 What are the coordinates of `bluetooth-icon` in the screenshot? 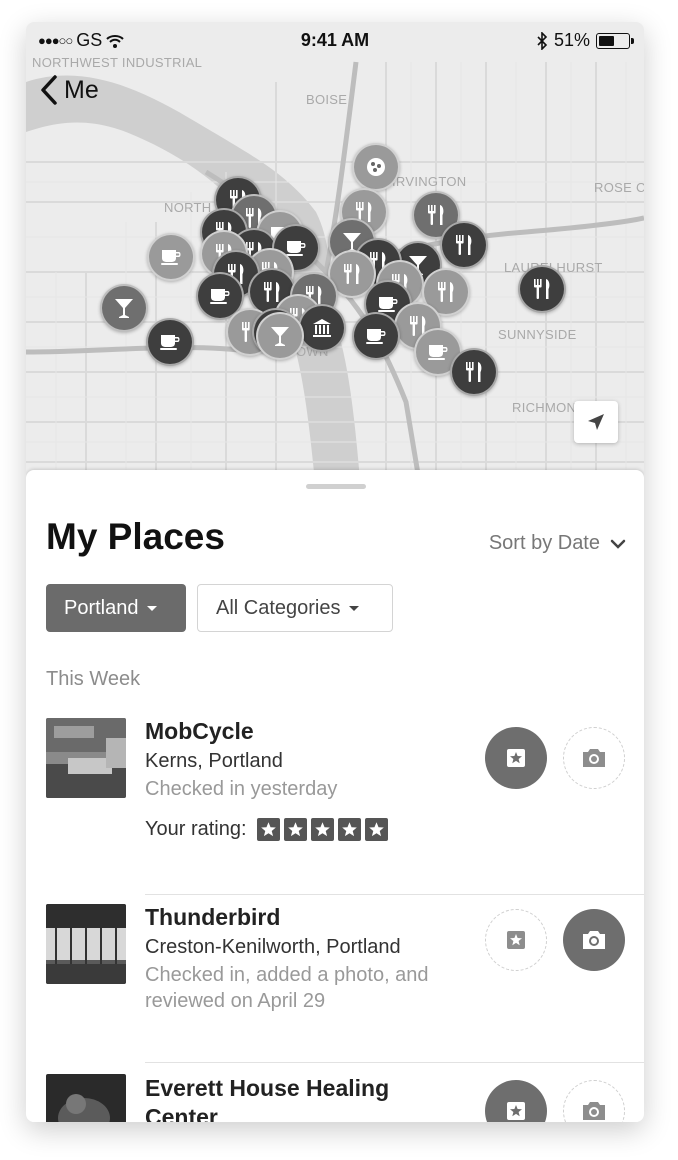 It's located at (542, 40).